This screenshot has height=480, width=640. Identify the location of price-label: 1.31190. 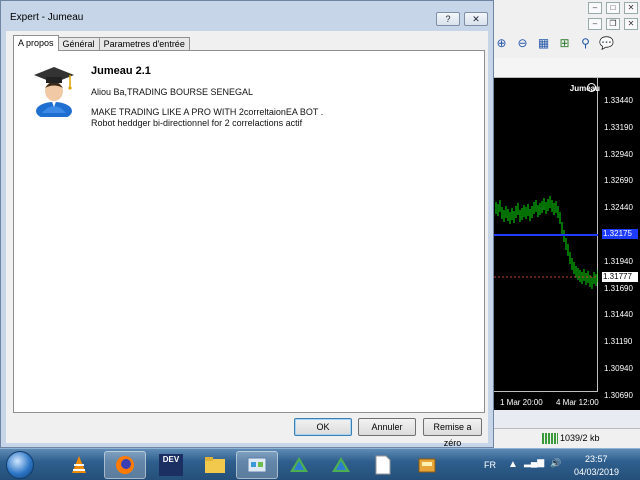
(618, 342).